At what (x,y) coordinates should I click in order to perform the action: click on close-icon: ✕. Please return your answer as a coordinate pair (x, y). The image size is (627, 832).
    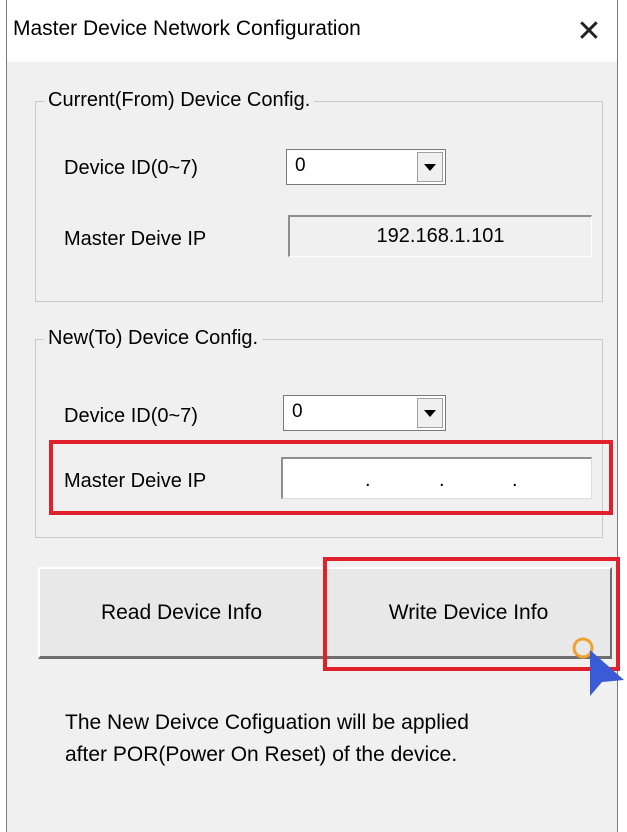
    Looking at the image, I should click on (589, 31).